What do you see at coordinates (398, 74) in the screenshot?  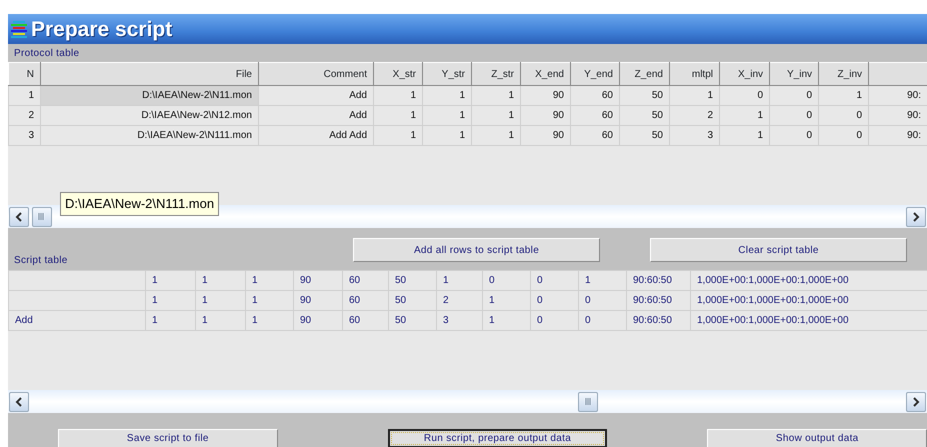 I see `column-header: X_str` at bounding box center [398, 74].